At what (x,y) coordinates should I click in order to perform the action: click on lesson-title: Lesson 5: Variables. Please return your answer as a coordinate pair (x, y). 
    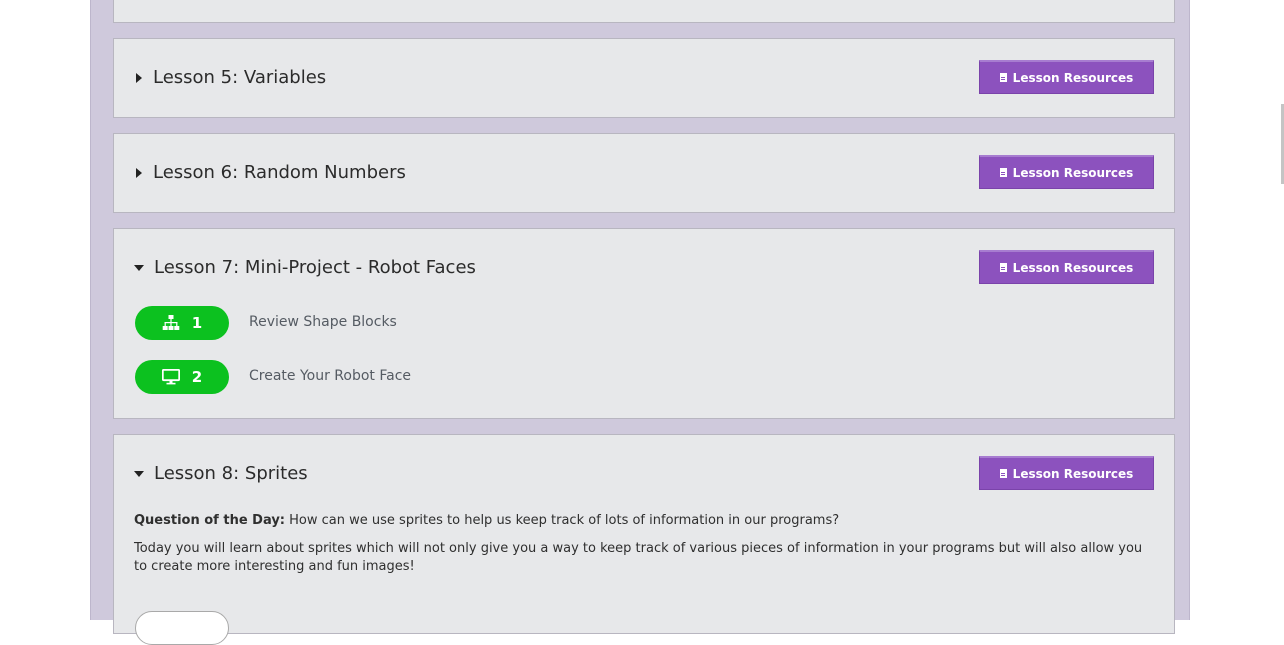
    Looking at the image, I should click on (240, 77).